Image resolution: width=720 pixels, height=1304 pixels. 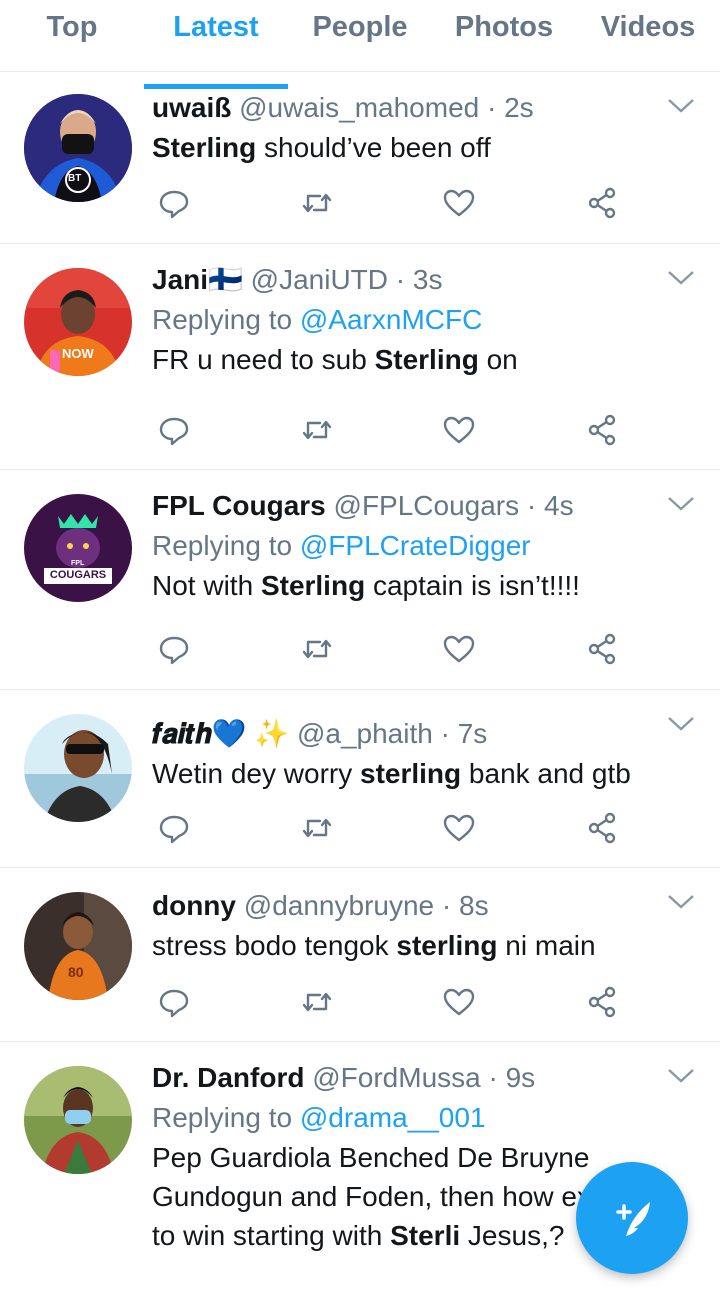 What do you see at coordinates (396, 1077) in the screenshot?
I see `username: @FordMussa` at bounding box center [396, 1077].